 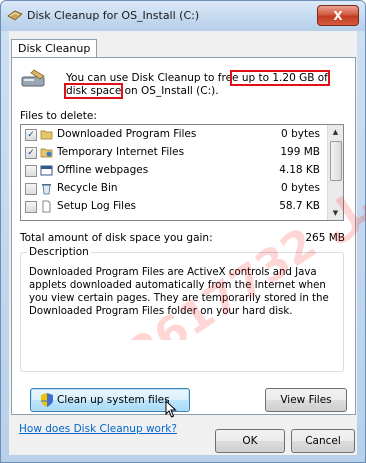 I want to click on file-name: Setup Log Files, so click(x=97, y=206).